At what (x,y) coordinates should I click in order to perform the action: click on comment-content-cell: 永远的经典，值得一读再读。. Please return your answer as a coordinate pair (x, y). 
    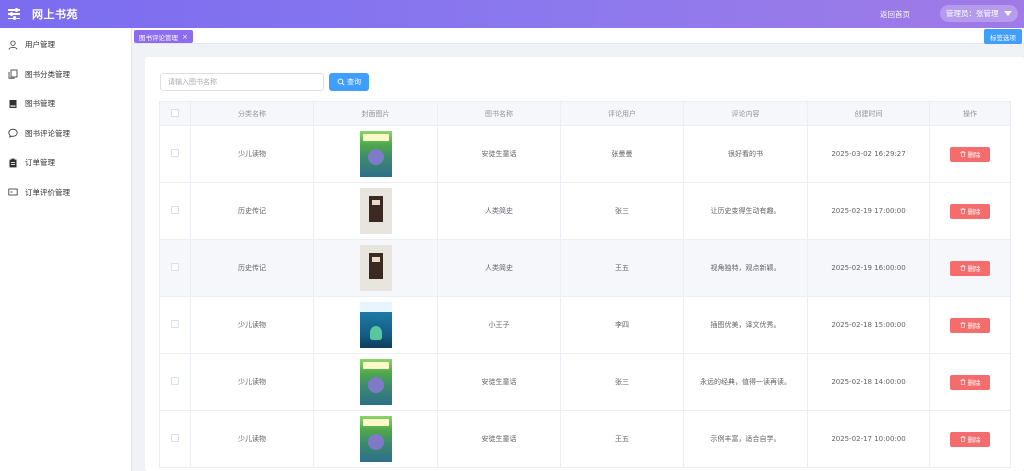
    Looking at the image, I should click on (745, 382).